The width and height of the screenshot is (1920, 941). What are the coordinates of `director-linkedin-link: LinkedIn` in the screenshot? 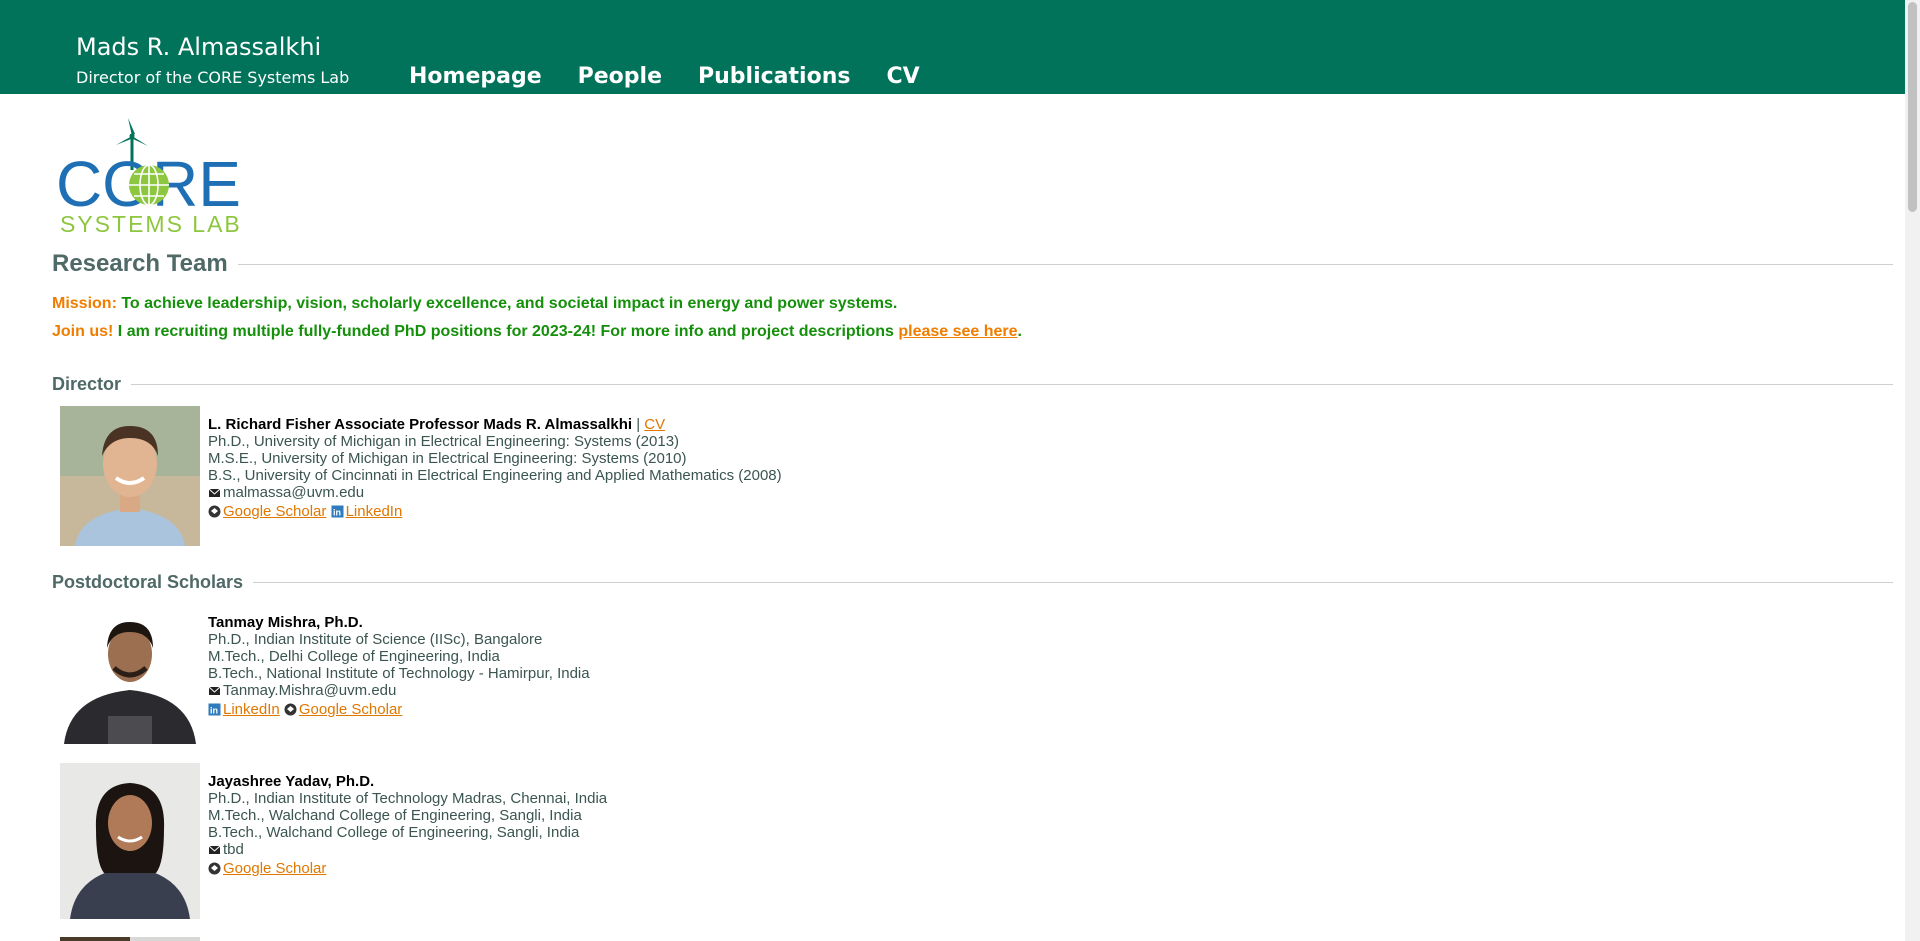 It's located at (374, 511).